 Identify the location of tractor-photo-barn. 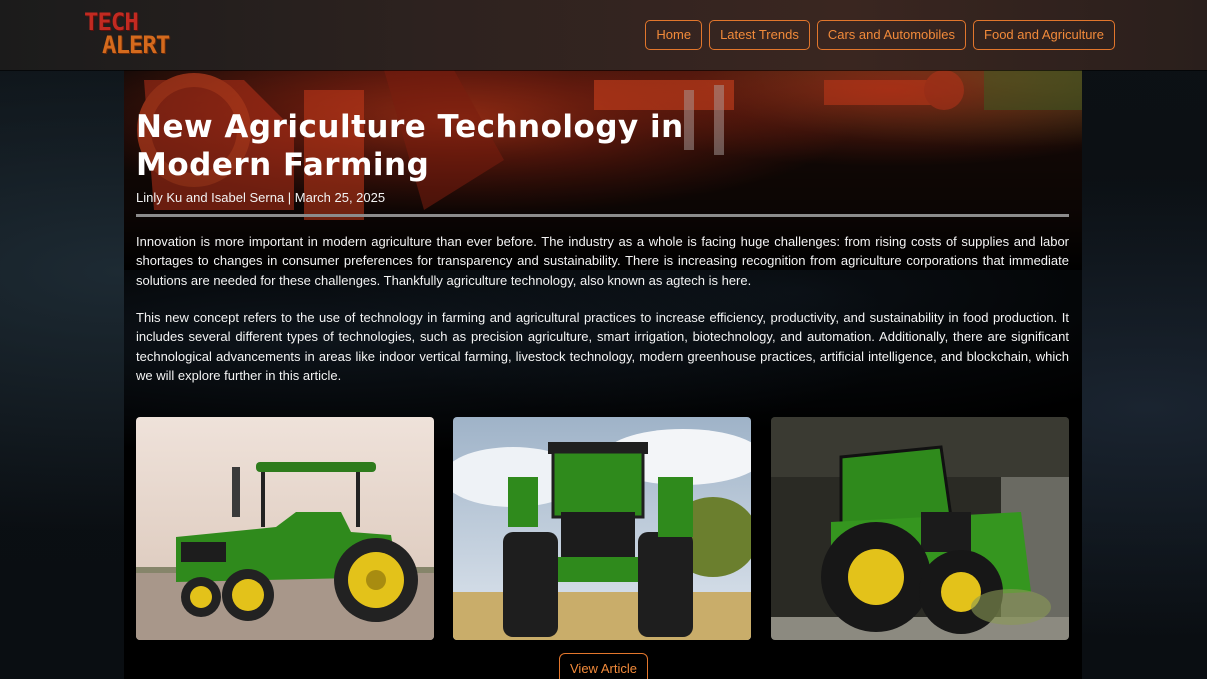
(920, 528).